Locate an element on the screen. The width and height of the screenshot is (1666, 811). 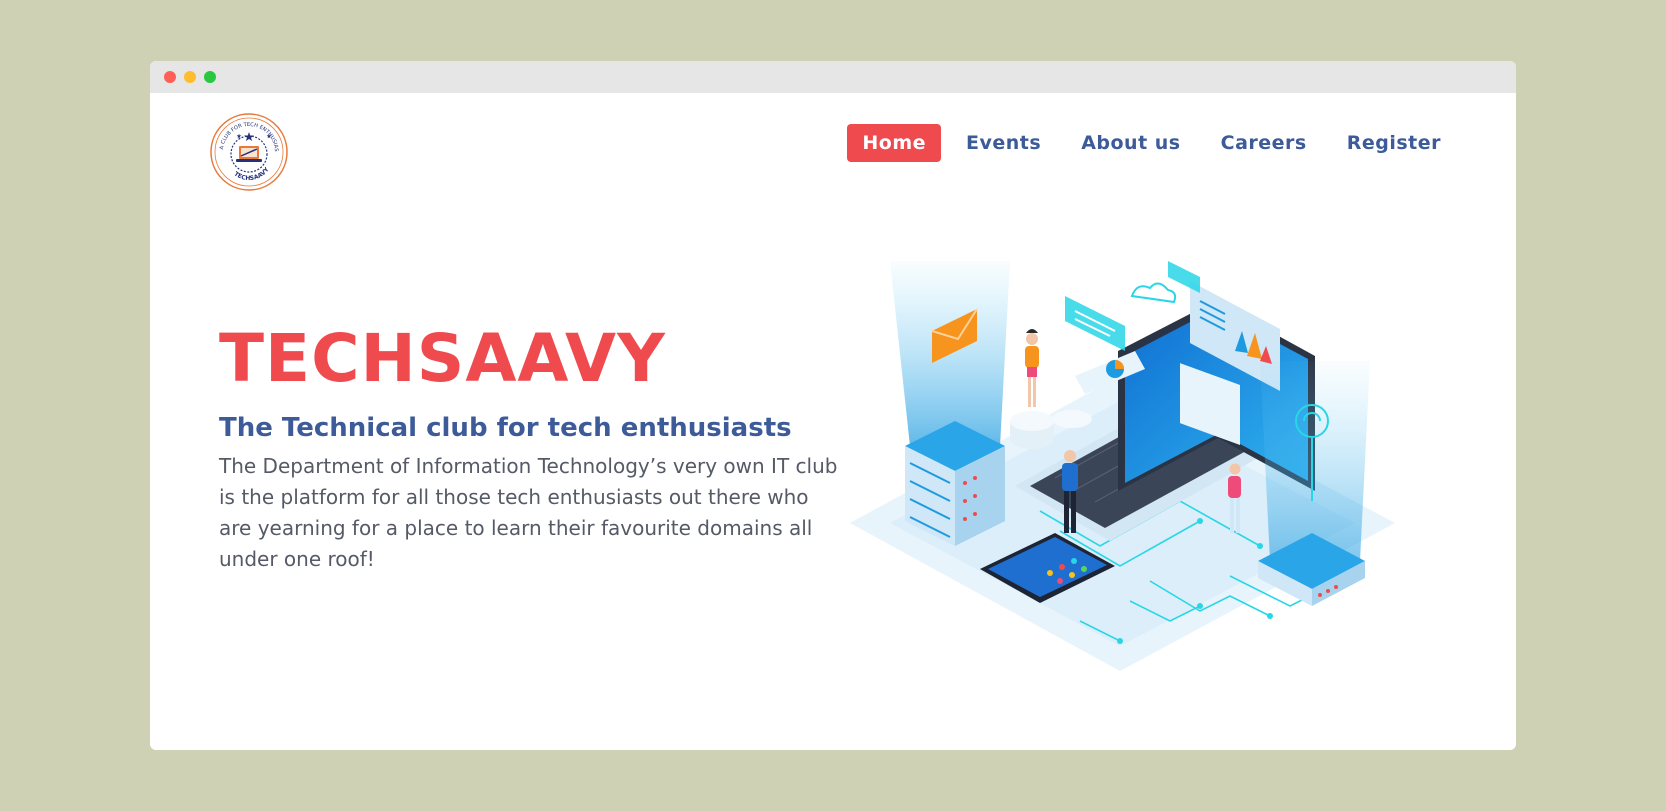
main-navigation: Home Events About us Careers Register is located at coordinates (1146, 143).